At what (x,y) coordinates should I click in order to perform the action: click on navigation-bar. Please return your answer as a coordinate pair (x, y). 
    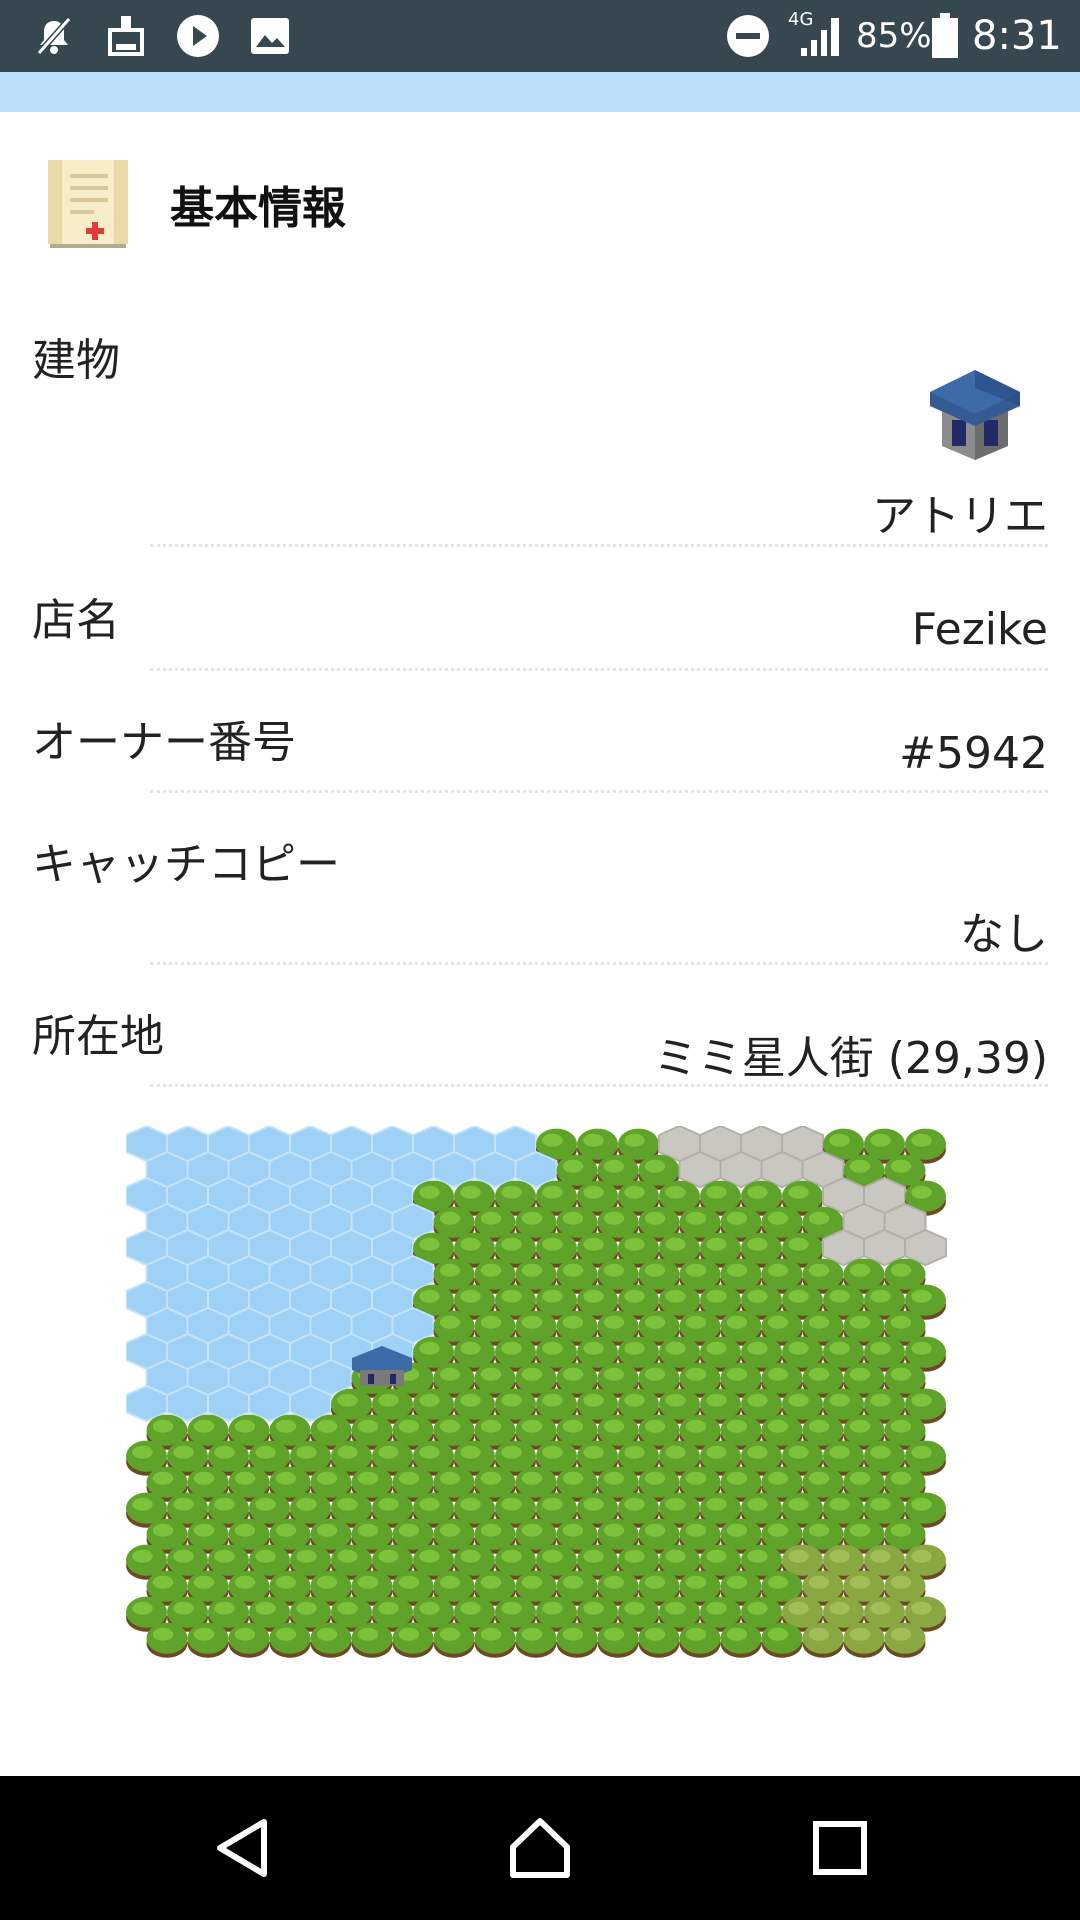
    Looking at the image, I should click on (540, 1848).